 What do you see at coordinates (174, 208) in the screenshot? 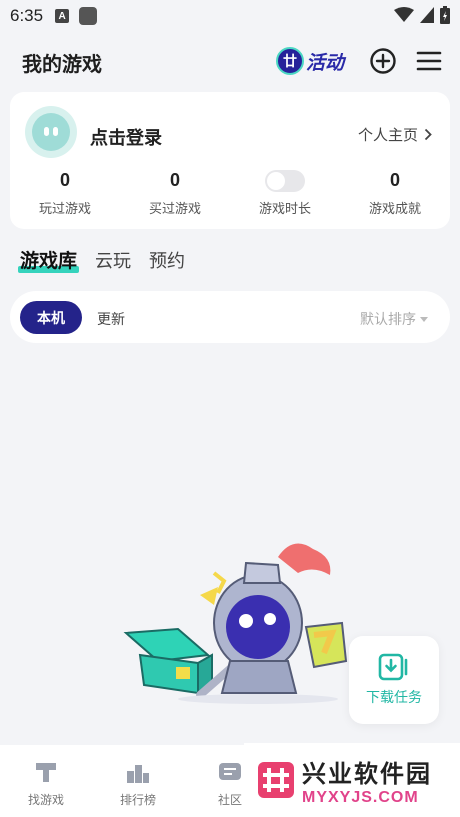
I see `stat-label: 买过游戏` at bounding box center [174, 208].